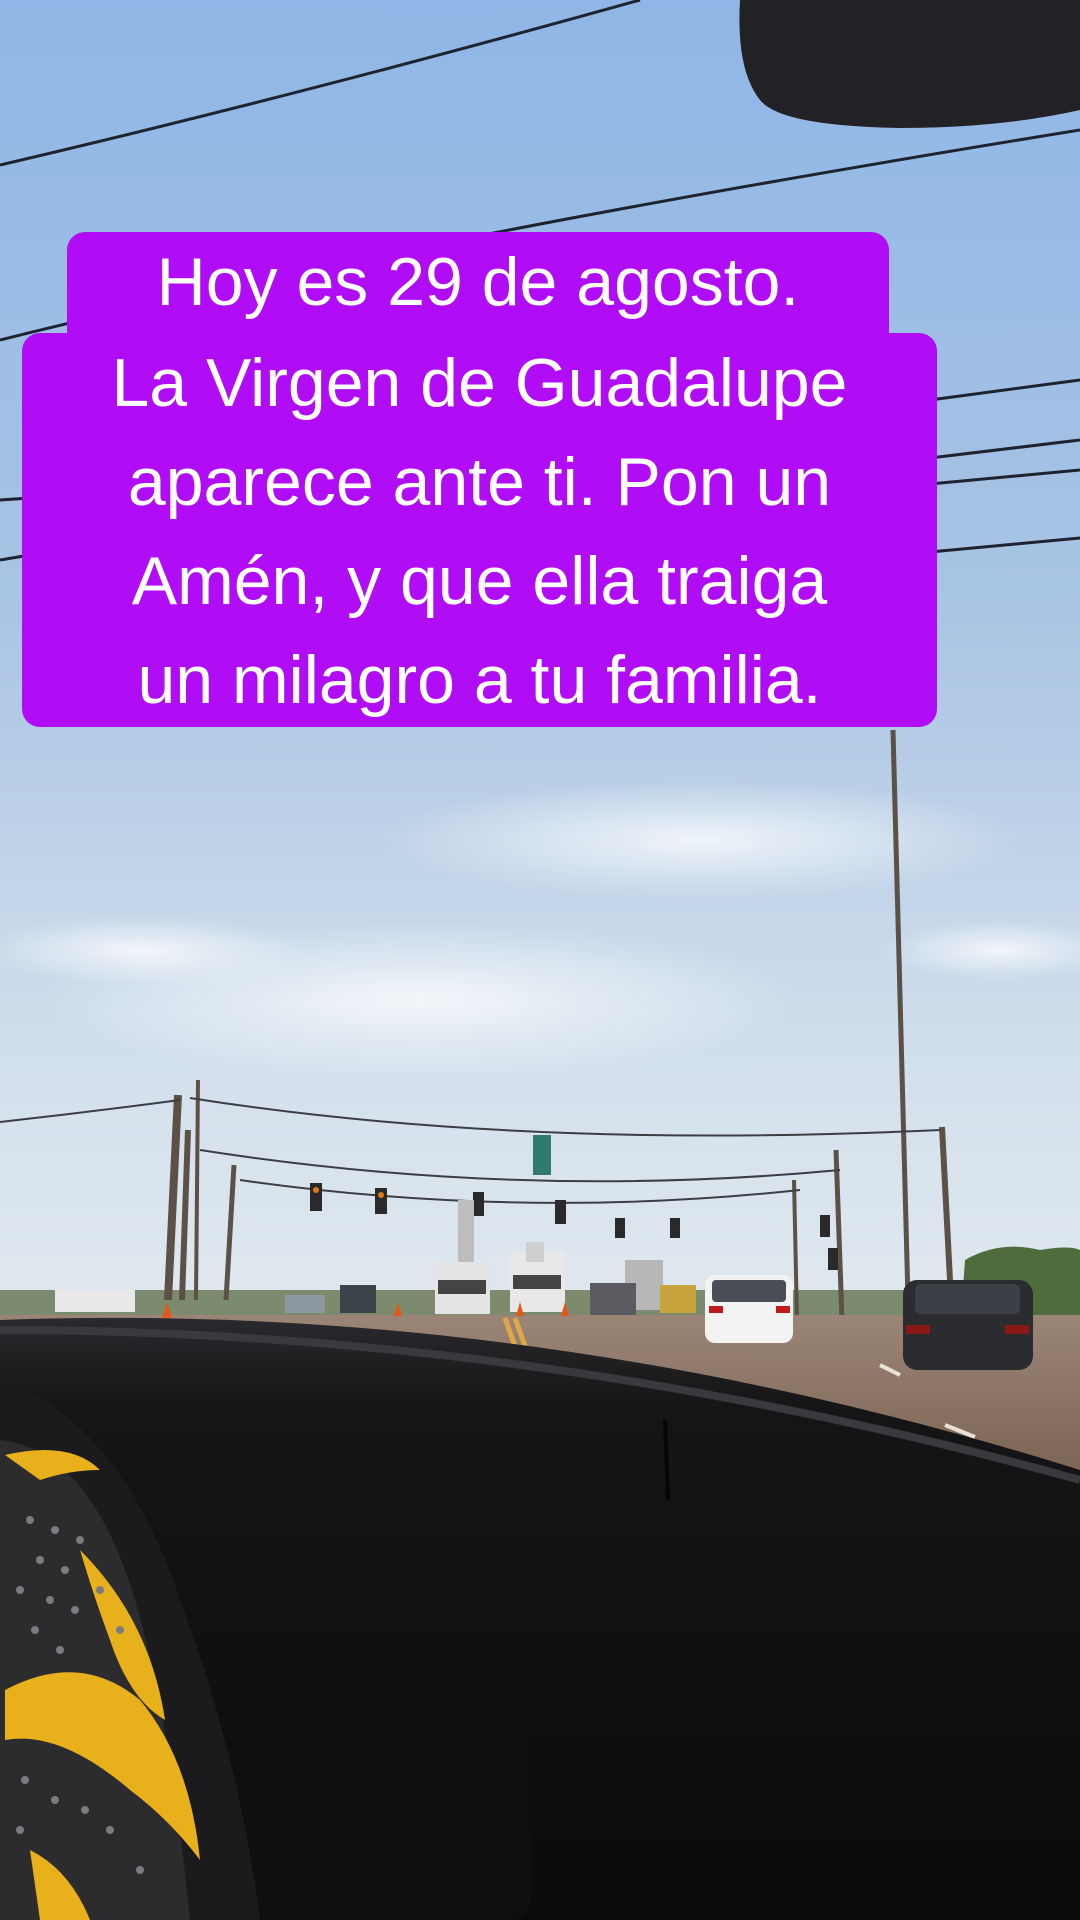  What do you see at coordinates (95, 1301) in the screenshot?
I see `pickup-truck` at bounding box center [95, 1301].